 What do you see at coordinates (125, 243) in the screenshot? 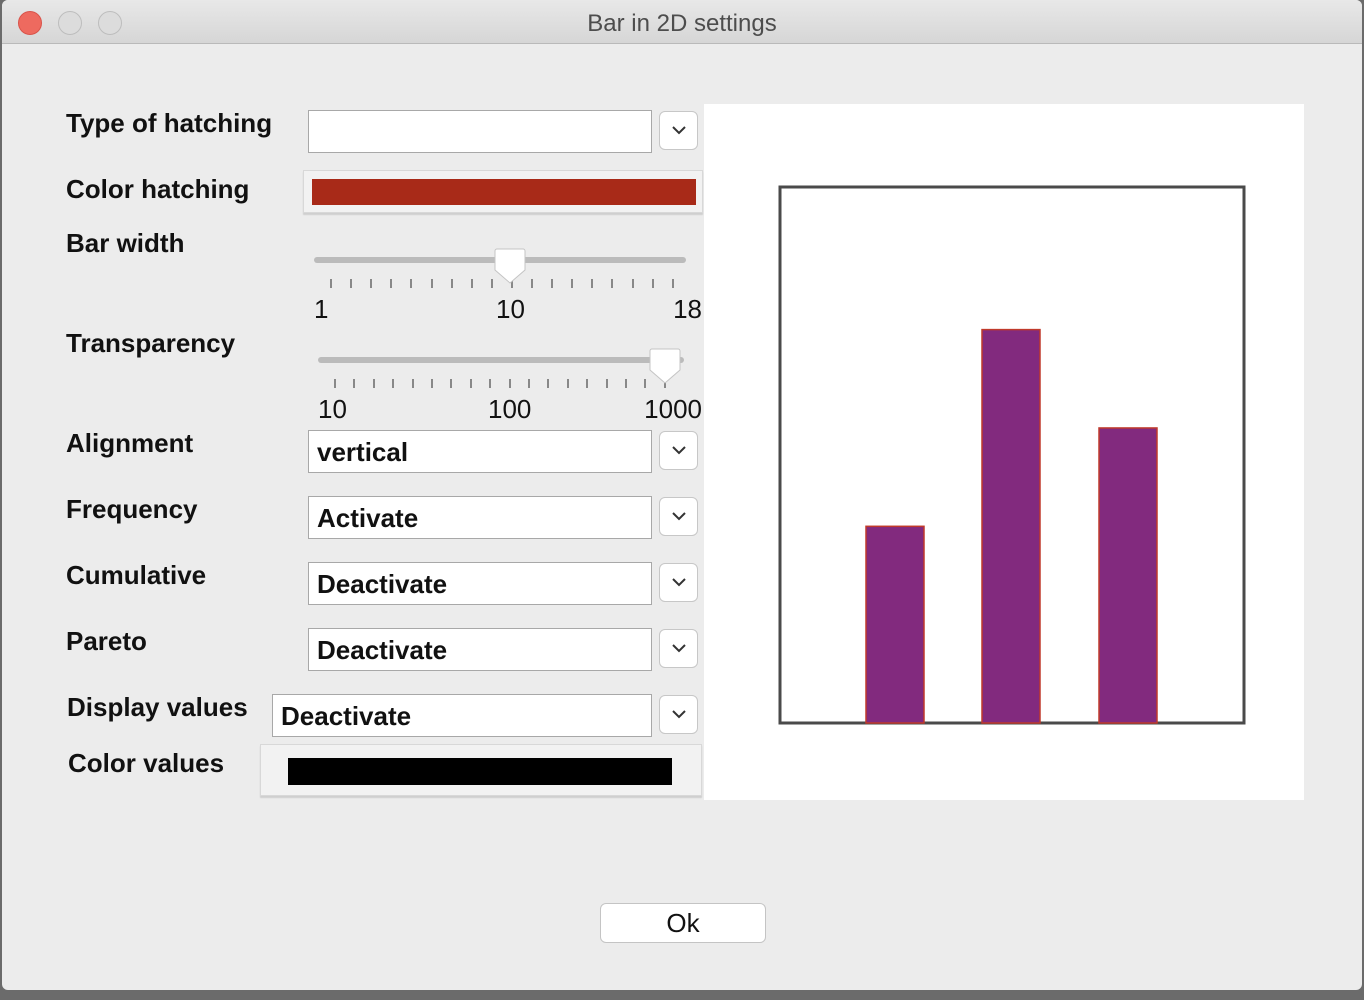
I see `bar-width-label: Bar width` at bounding box center [125, 243].